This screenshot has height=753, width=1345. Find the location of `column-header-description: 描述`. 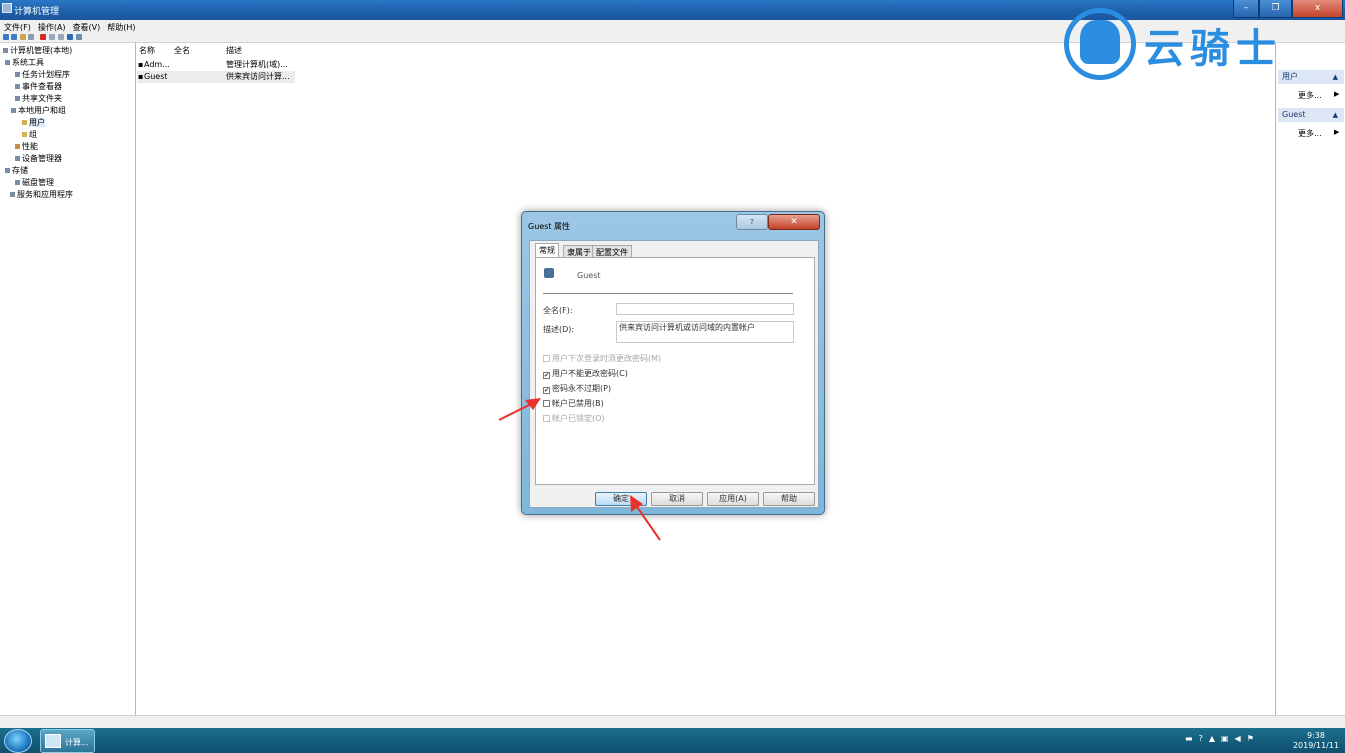

column-header-description: 描述 is located at coordinates (234, 50).